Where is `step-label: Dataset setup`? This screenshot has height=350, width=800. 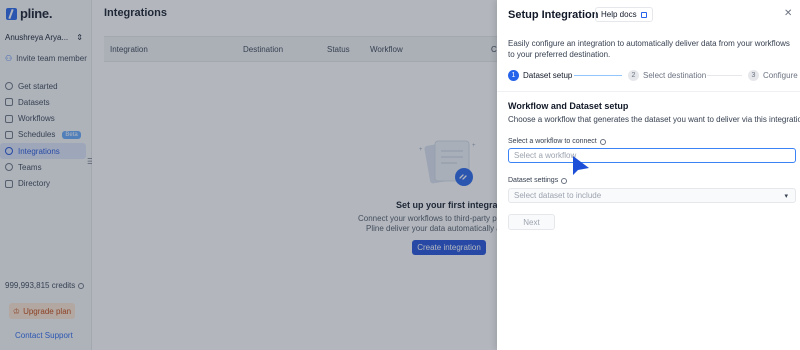 step-label: Dataset setup is located at coordinates (548, 75).